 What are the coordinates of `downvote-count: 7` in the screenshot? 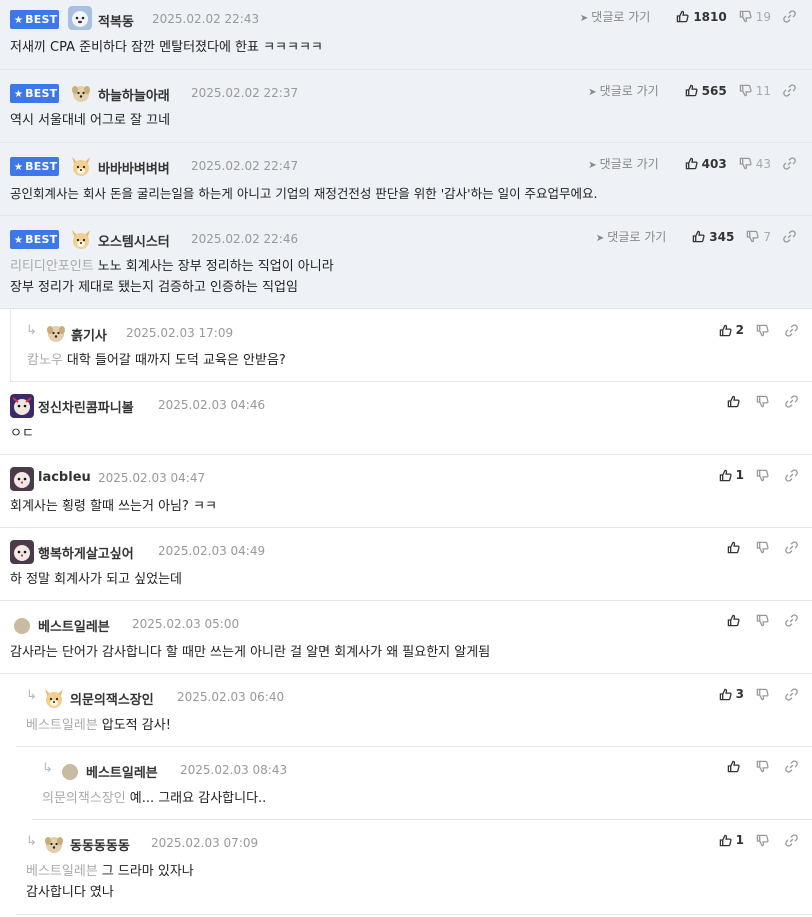 It's located at (767, 236).